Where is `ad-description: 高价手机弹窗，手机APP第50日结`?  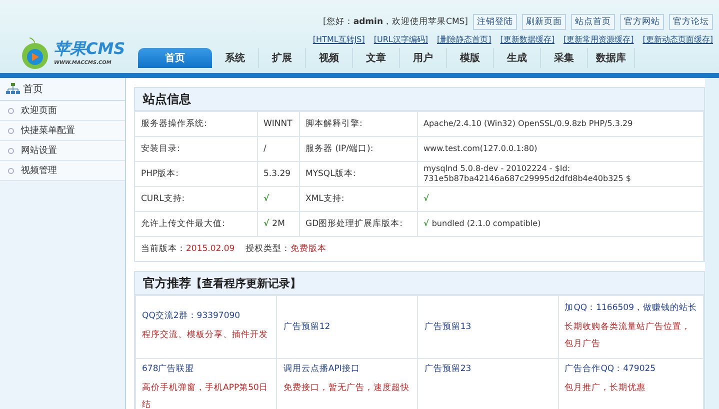
ad-description: 高价手机弹窗，手机APP第50日结 is located at coordinates (205, 395).